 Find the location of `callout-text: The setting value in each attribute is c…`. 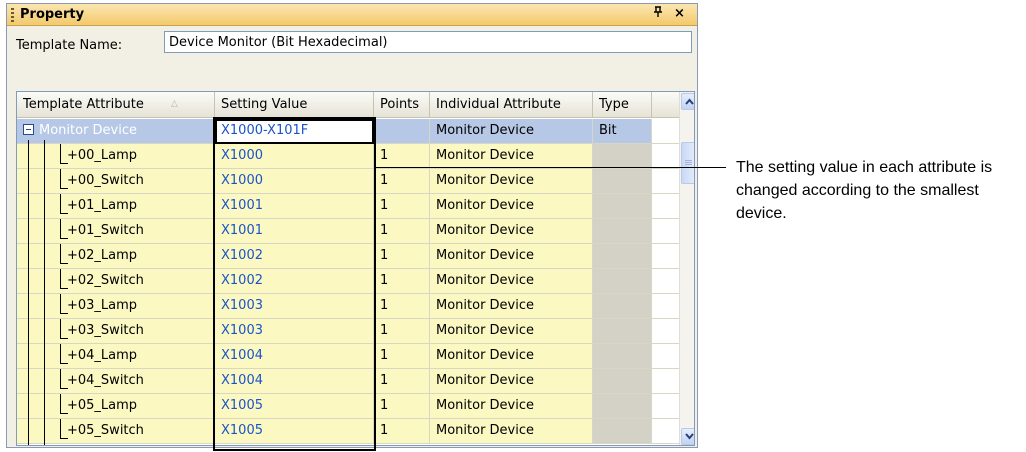

callout-text: The setting value in each attribute is c… is located at coordinates (864, 190).